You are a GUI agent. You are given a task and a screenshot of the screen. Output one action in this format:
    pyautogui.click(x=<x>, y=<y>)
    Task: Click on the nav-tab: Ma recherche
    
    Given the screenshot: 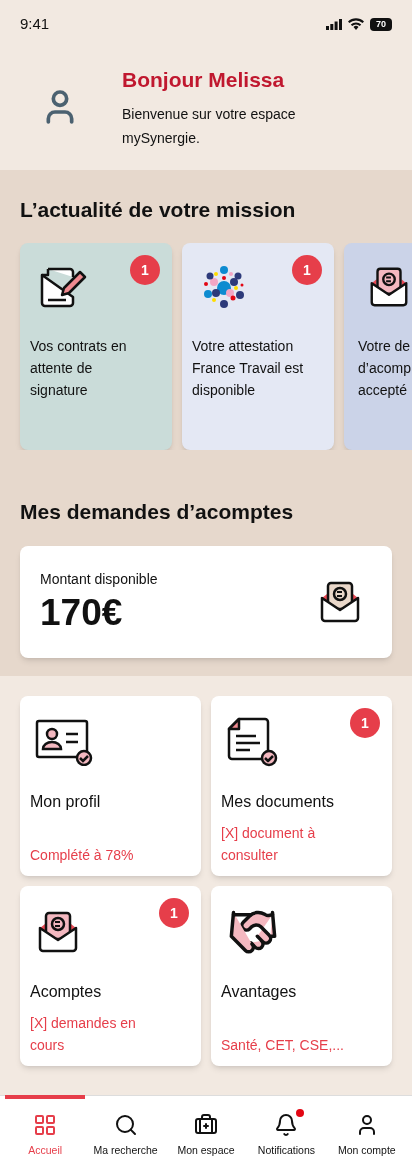 What is the action you would take?
    pyautogui.click(x=125, y=1130)
    